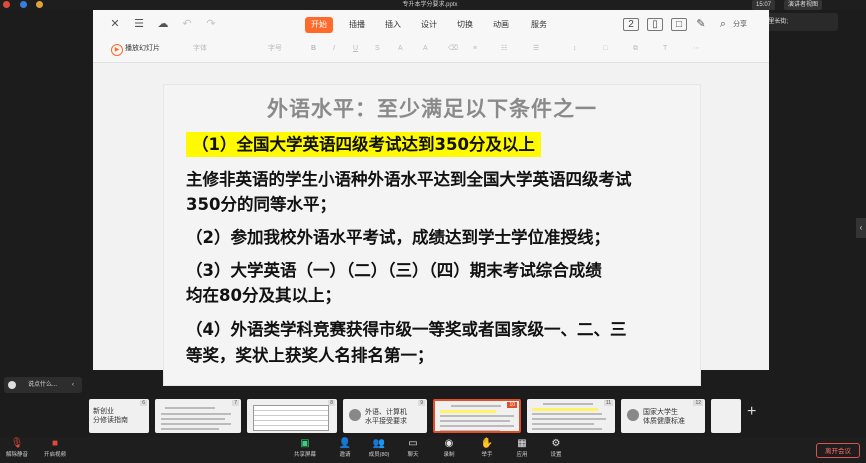  What do you see at coordinates (16, 455) in the screenshot?
I see `mute-label: 解除静音` at bounding box center [16, 455].